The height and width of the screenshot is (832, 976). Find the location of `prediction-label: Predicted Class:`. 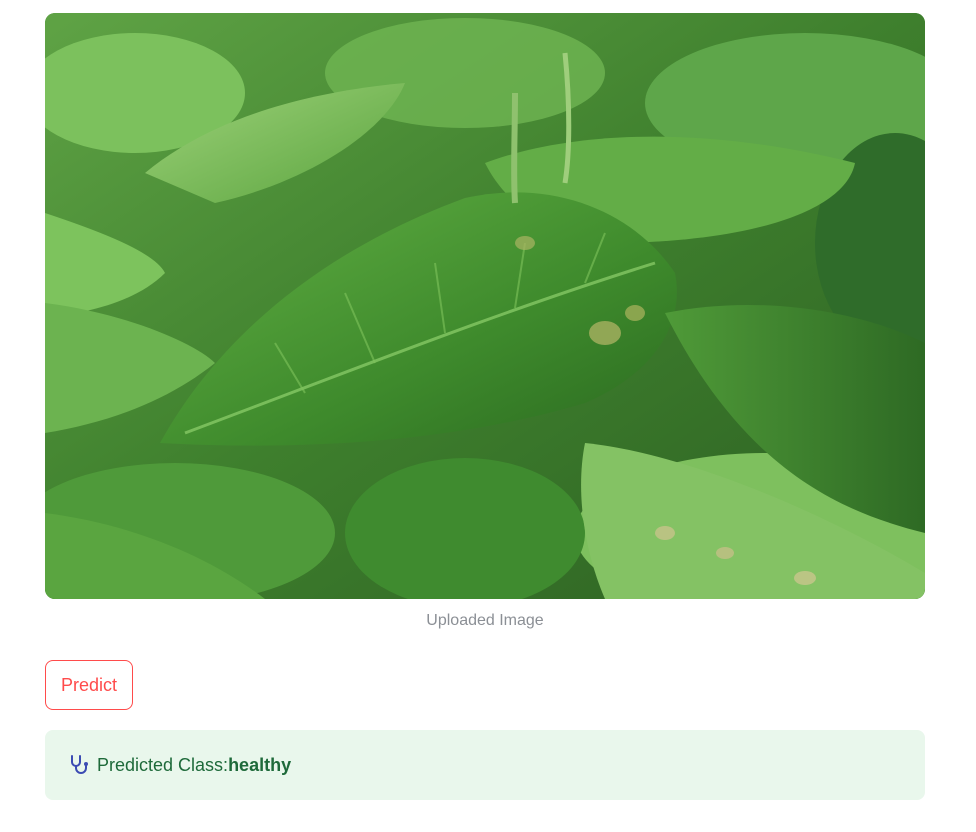

prediction-label: Predicted Class: is located at coordinates (163, 764).